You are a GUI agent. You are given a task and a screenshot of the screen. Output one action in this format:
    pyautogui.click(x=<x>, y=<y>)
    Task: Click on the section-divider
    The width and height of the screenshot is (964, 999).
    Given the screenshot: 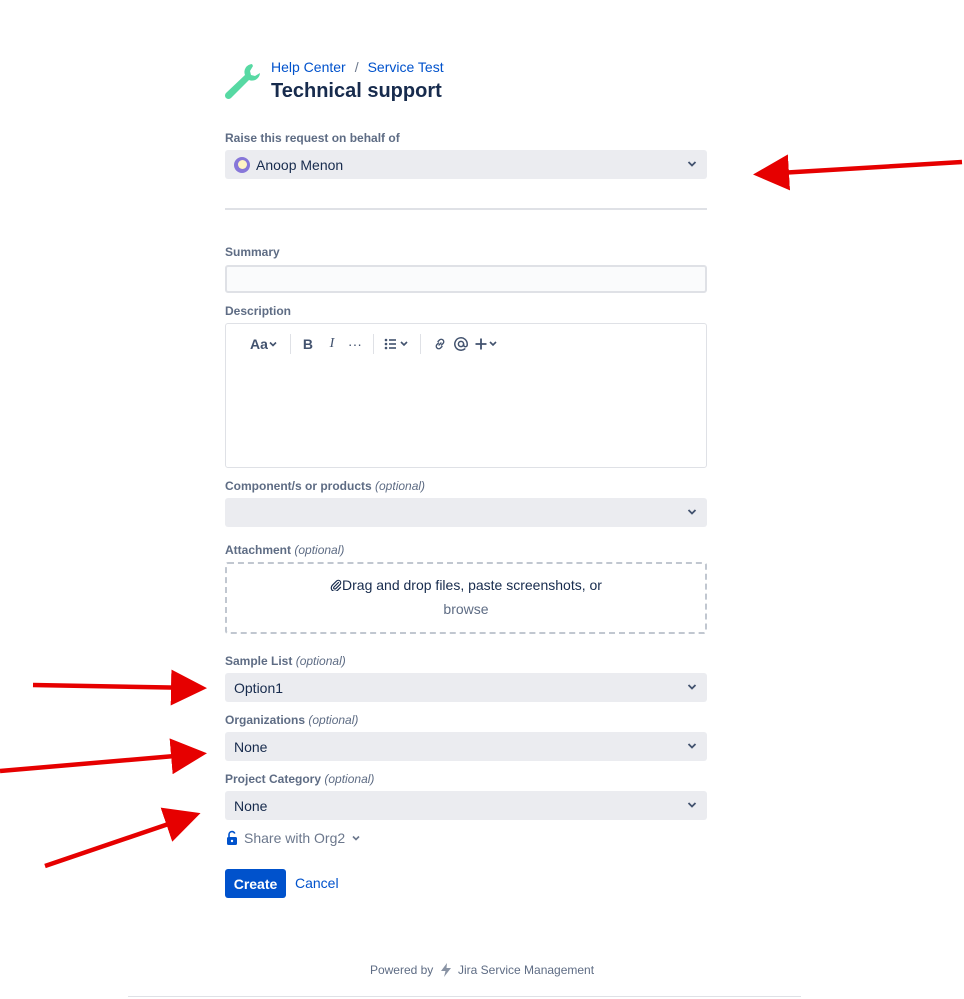 What is the action you would take?
    pyautogui.click(x=466, y=209)
    